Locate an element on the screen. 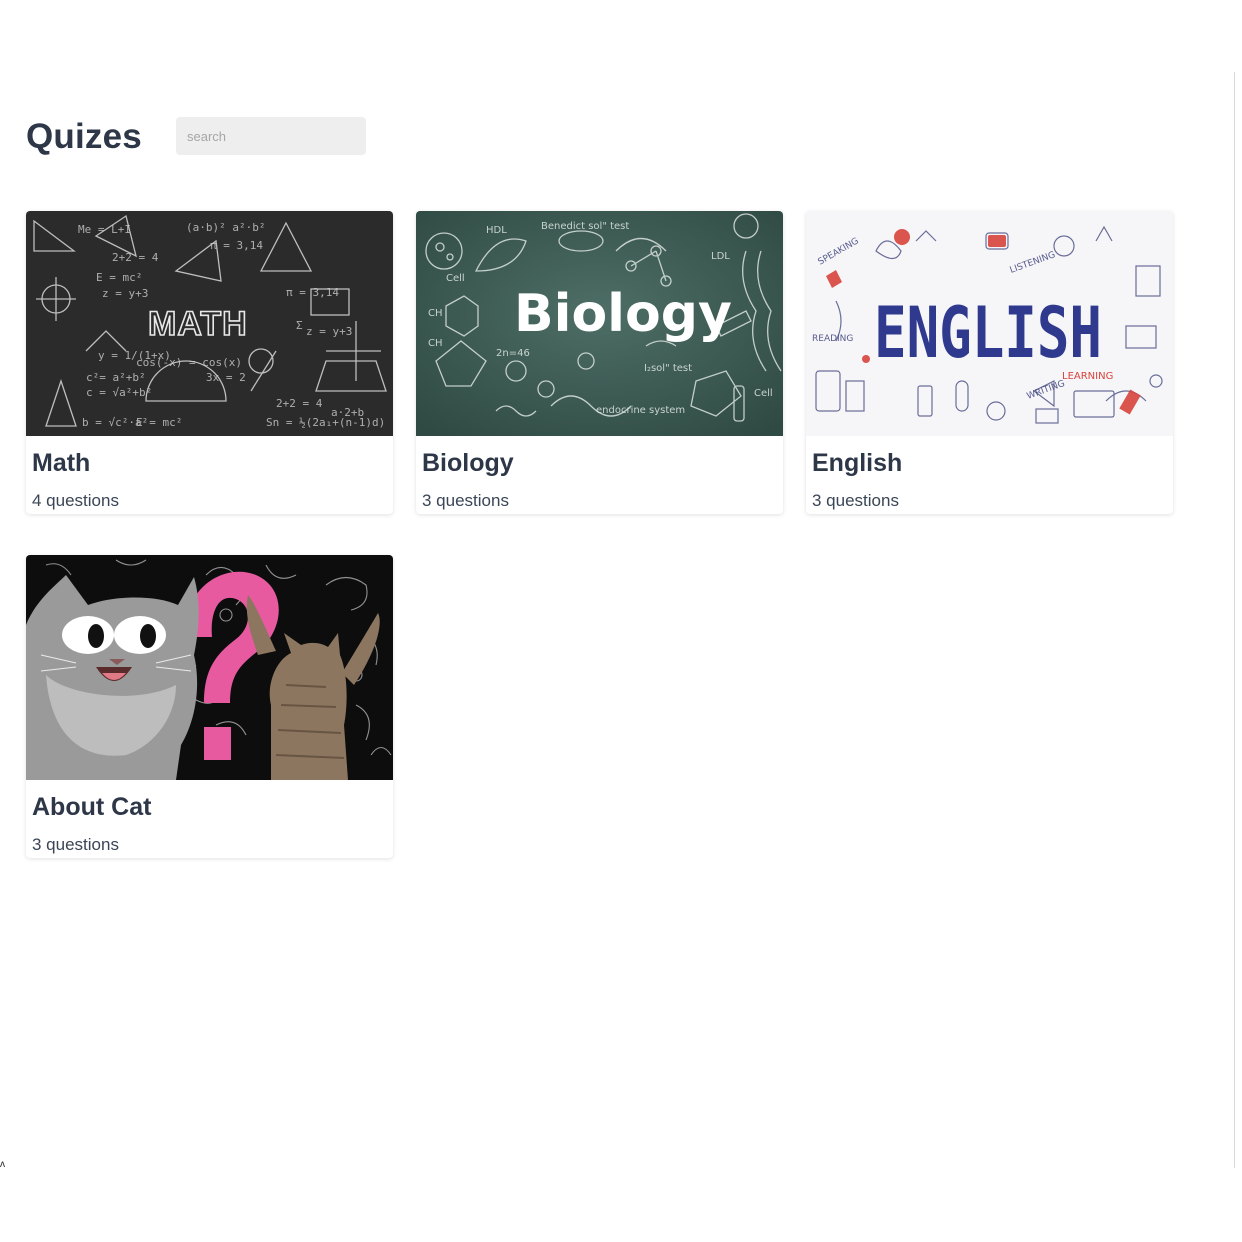  svg-text: READING is located at coordinates (832, 339).